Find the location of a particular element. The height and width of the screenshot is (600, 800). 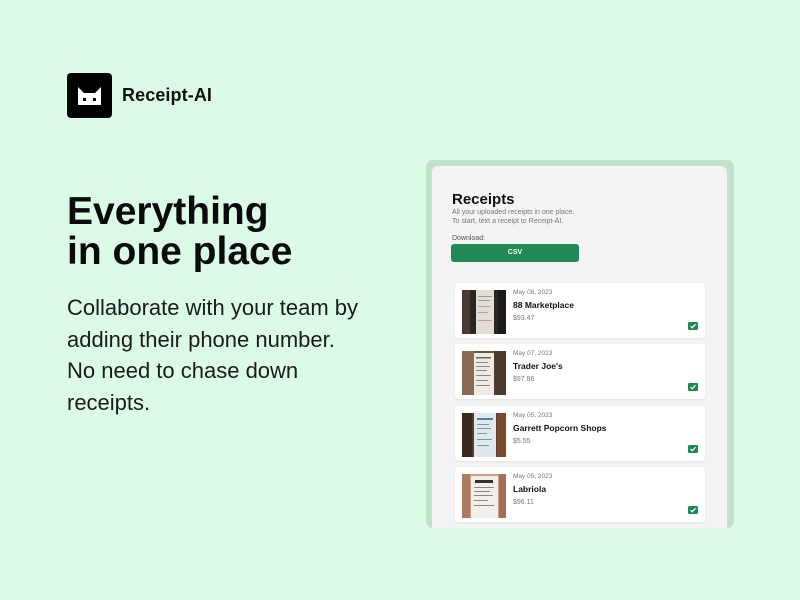

receipt-card: May 05, 2023 Labriola $96.11 is located at coordinates (580, 494).